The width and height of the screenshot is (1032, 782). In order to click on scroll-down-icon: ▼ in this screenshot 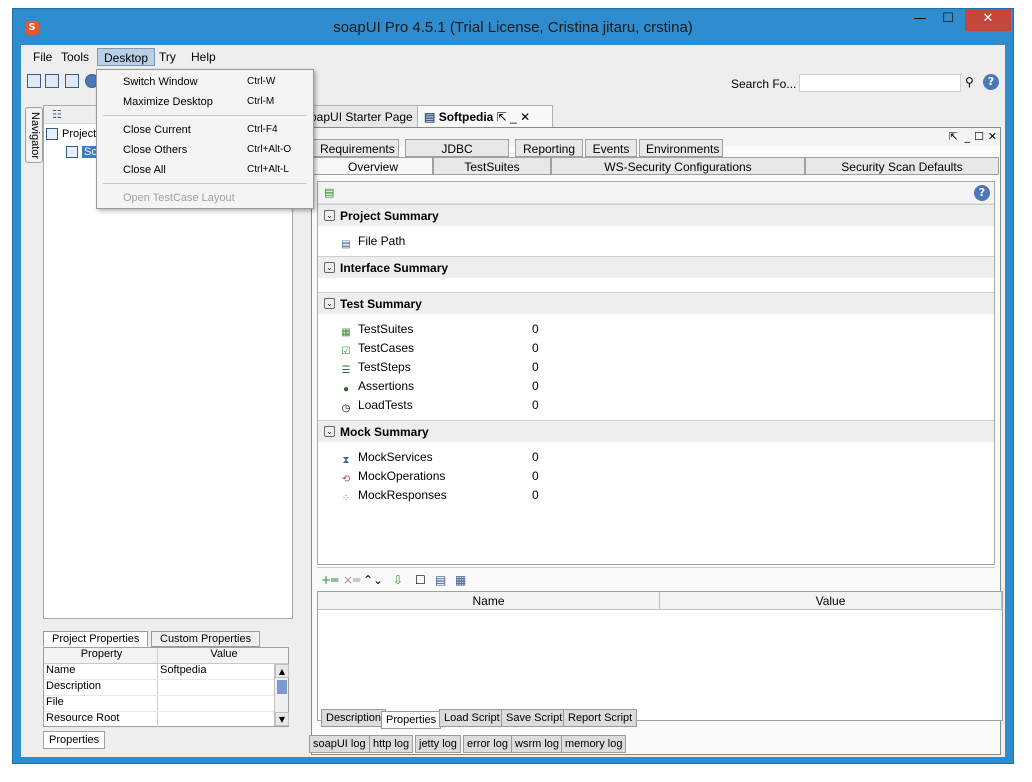, I will do `click(282, 719)`.